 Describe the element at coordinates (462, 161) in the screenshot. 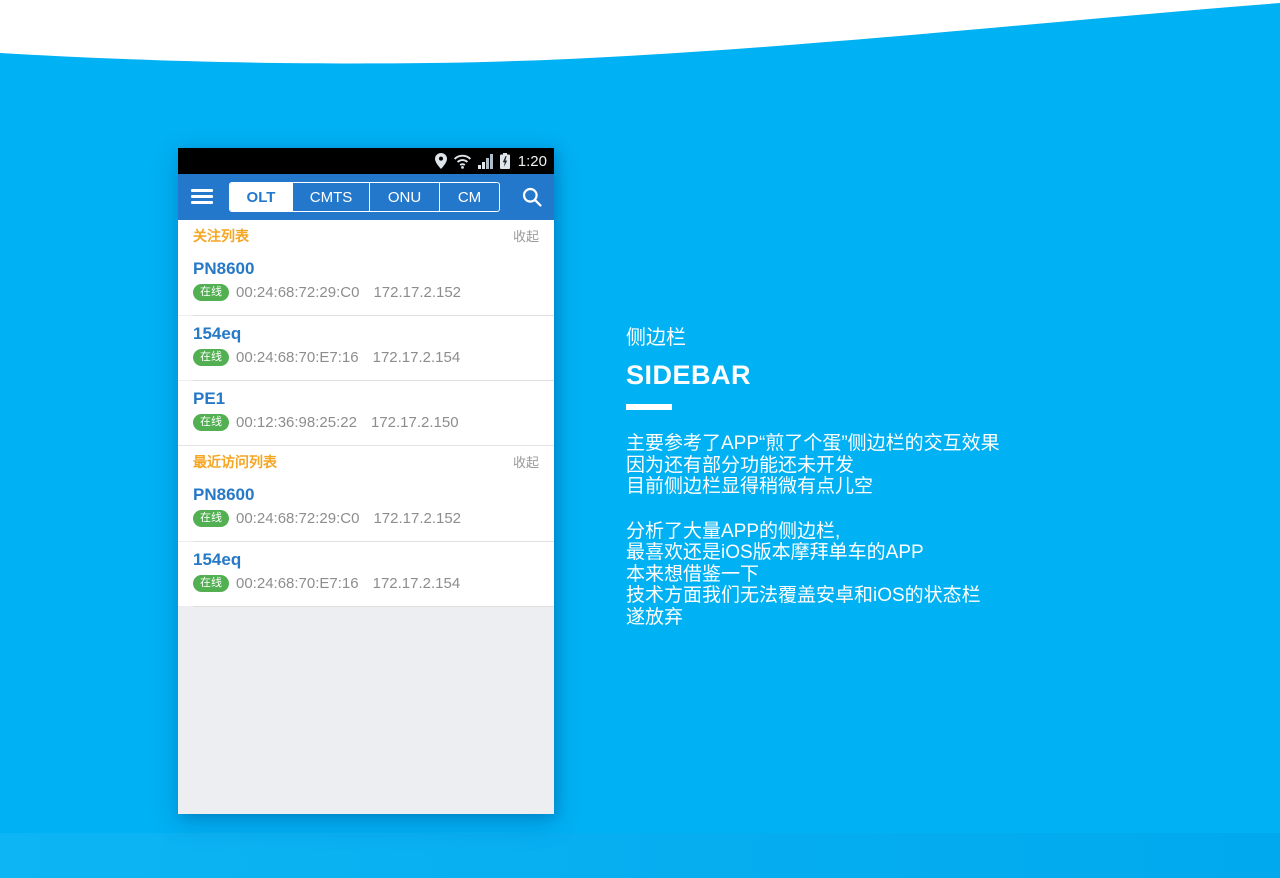

I see `wifi-icon` at that location.